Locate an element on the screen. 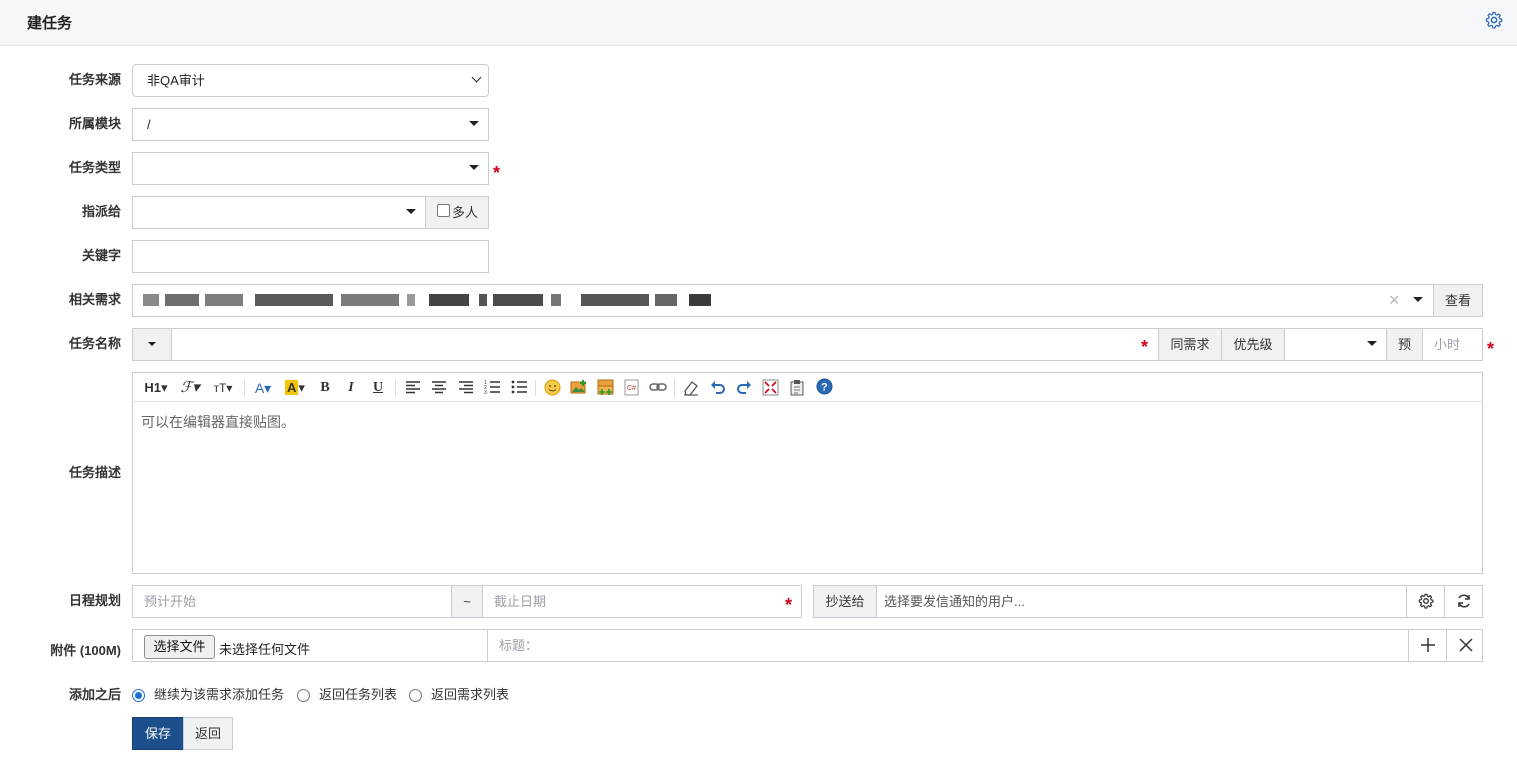 The height and width of the screenshot is (762, 1517). paste-icon is located at coordinates (797, 387).